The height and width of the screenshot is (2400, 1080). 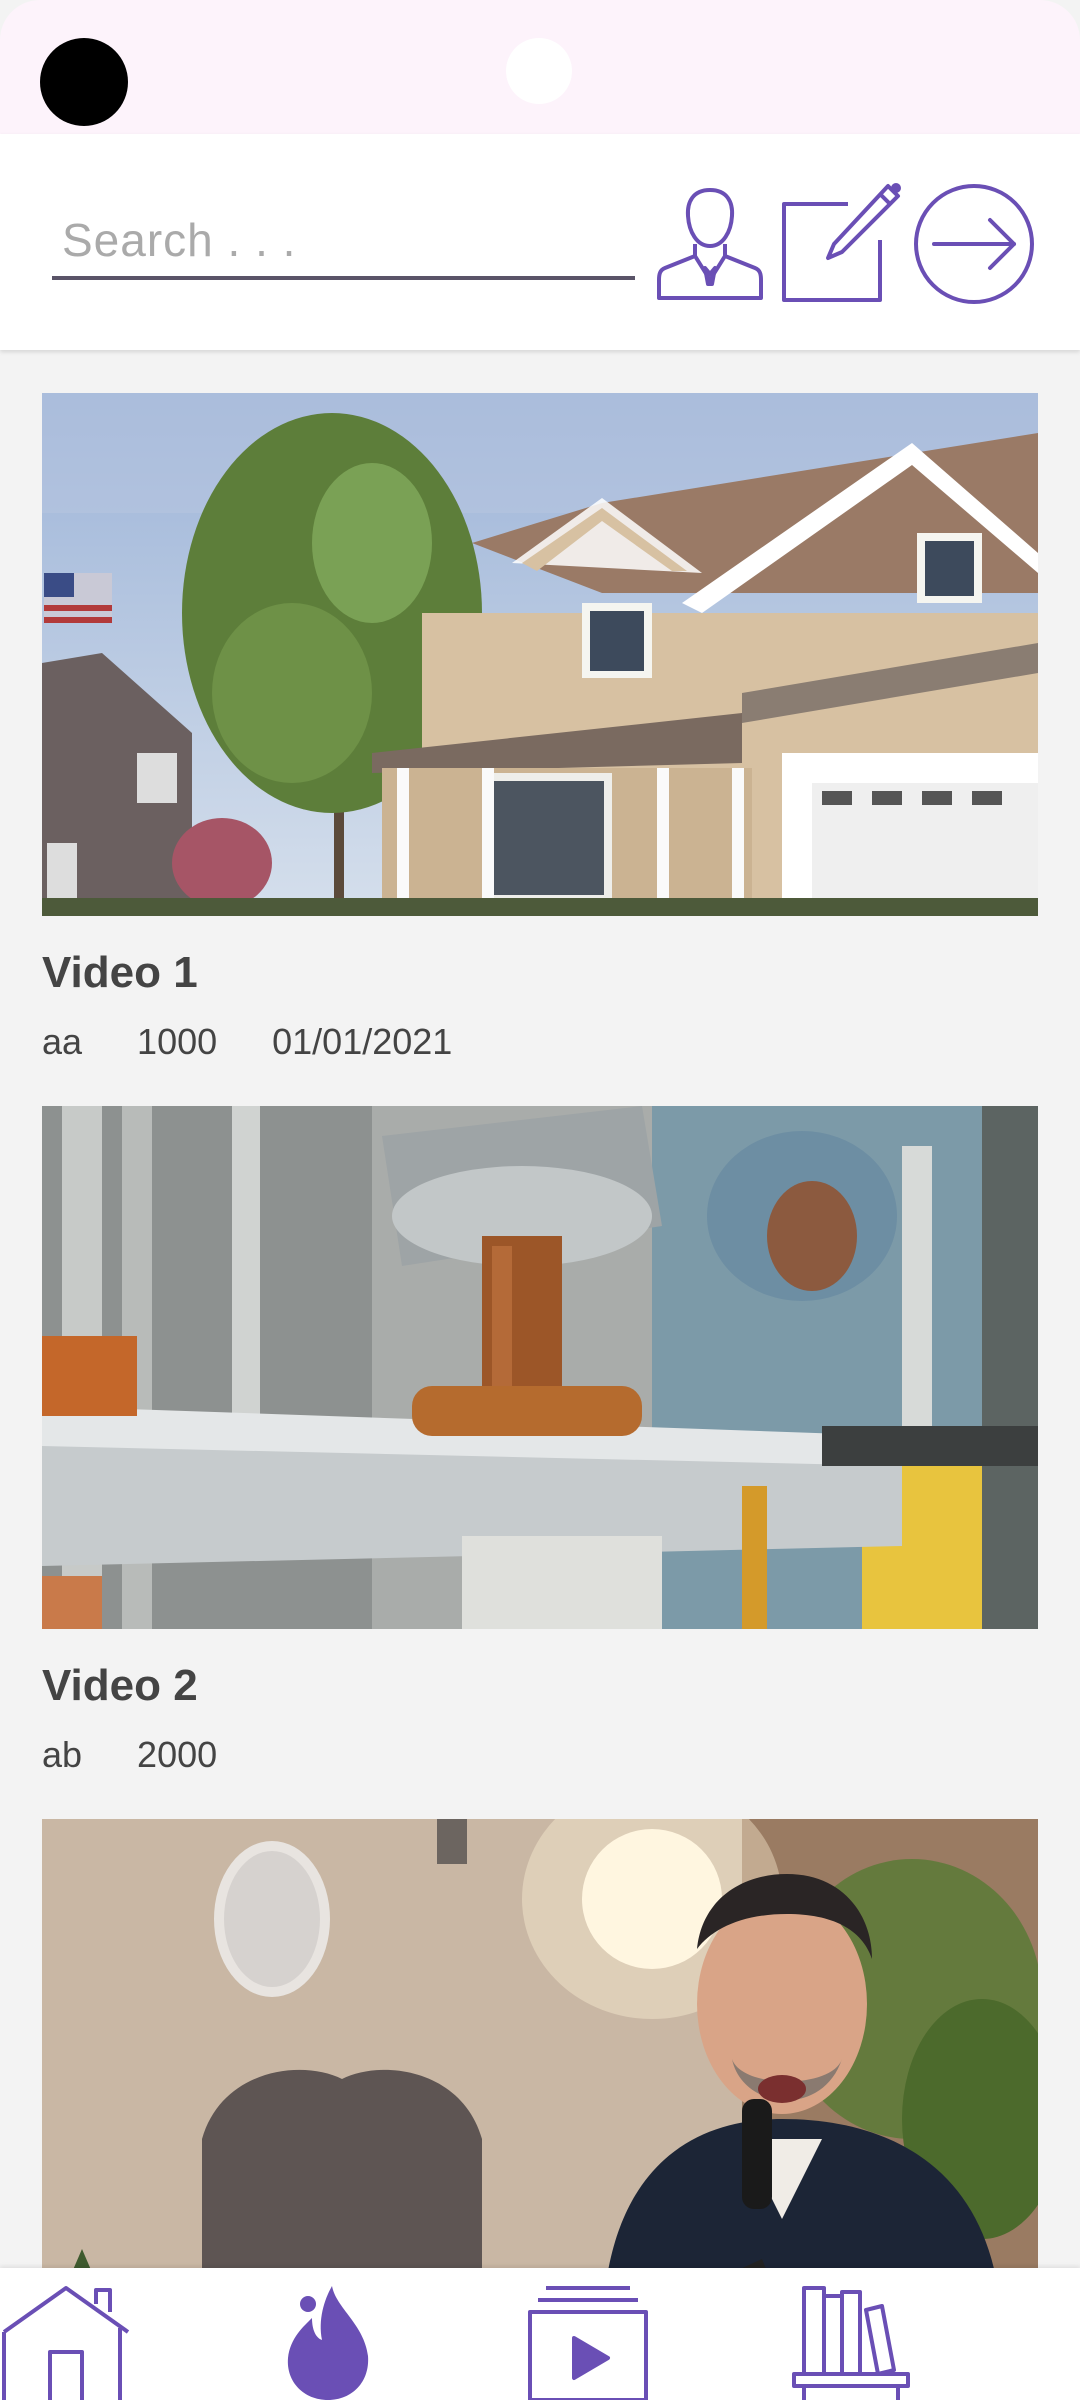 I want to click on video-meta: ab 2000, so click(x=157, y=1755).